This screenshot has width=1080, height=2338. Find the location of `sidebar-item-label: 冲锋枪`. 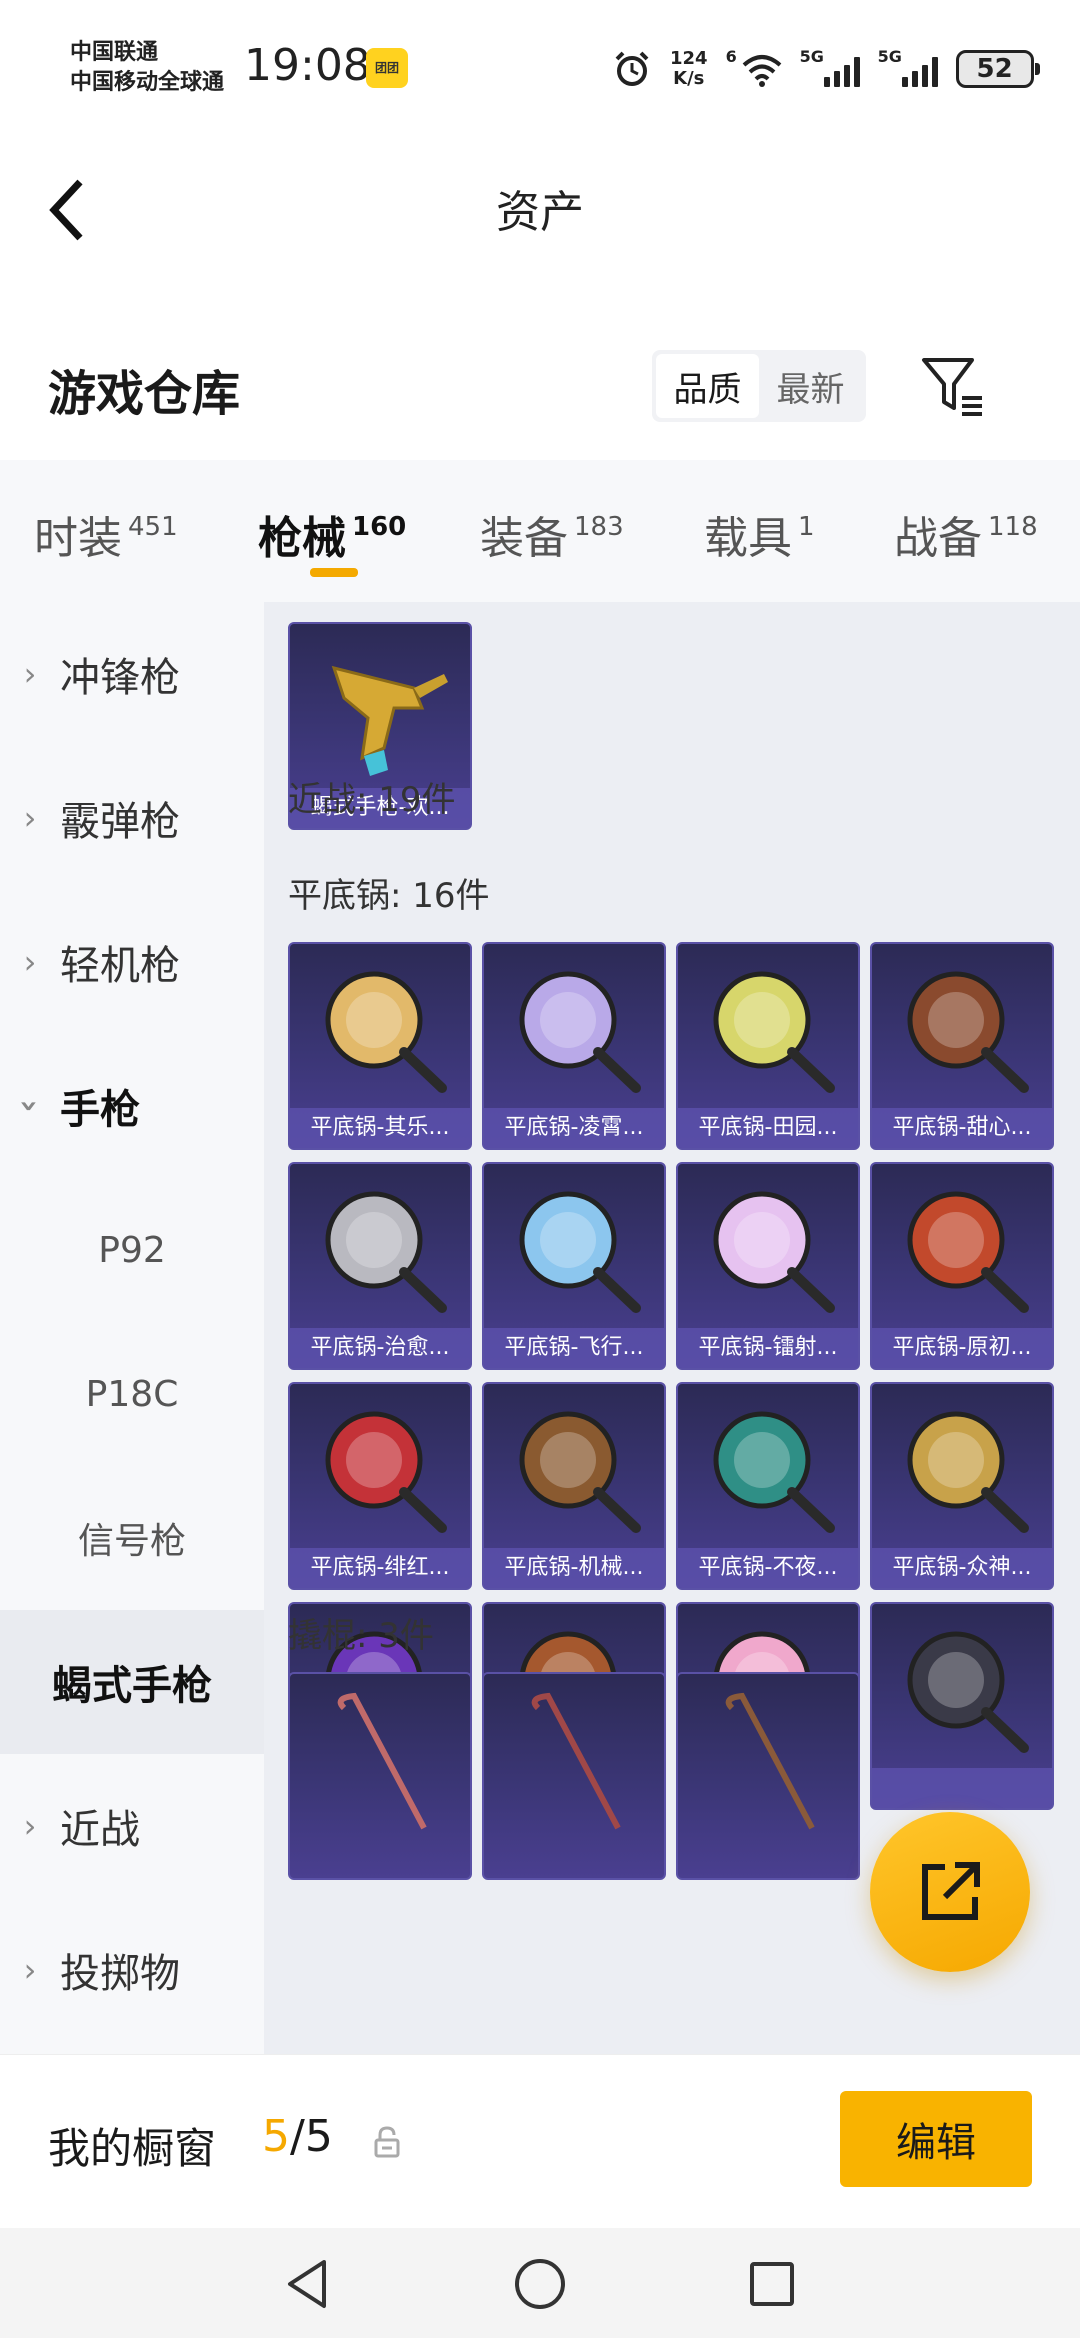

sidebar-item-label: 冲锋枪 is located at coordinates (120, 678).